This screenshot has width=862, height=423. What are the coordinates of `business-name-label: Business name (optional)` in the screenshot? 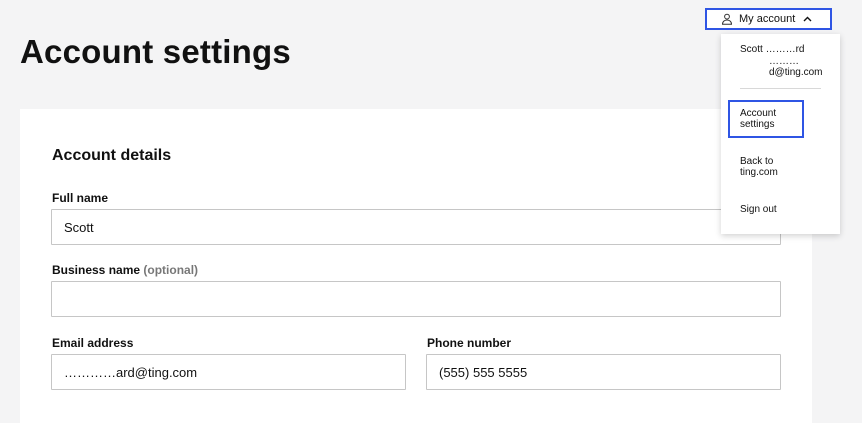 It's located at (125, 270).